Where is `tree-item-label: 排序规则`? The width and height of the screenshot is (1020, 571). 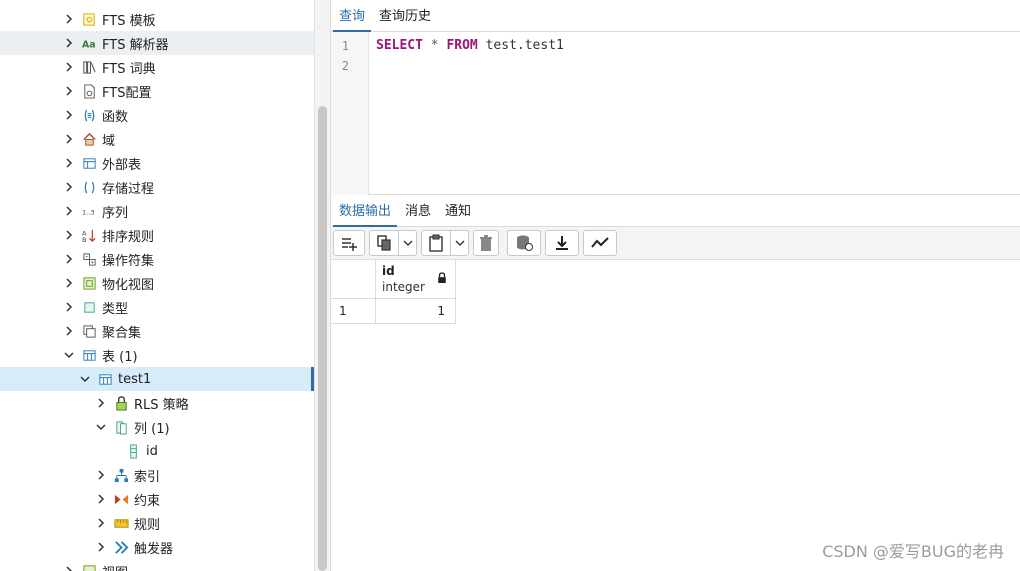
tree-item-label: 排序规则 is located at coordinates (128, 237).